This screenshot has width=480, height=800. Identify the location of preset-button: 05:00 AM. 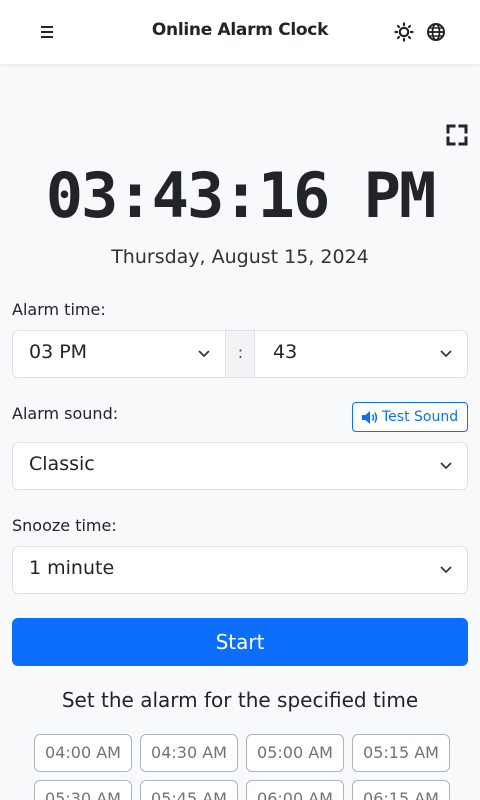
(295, 753).